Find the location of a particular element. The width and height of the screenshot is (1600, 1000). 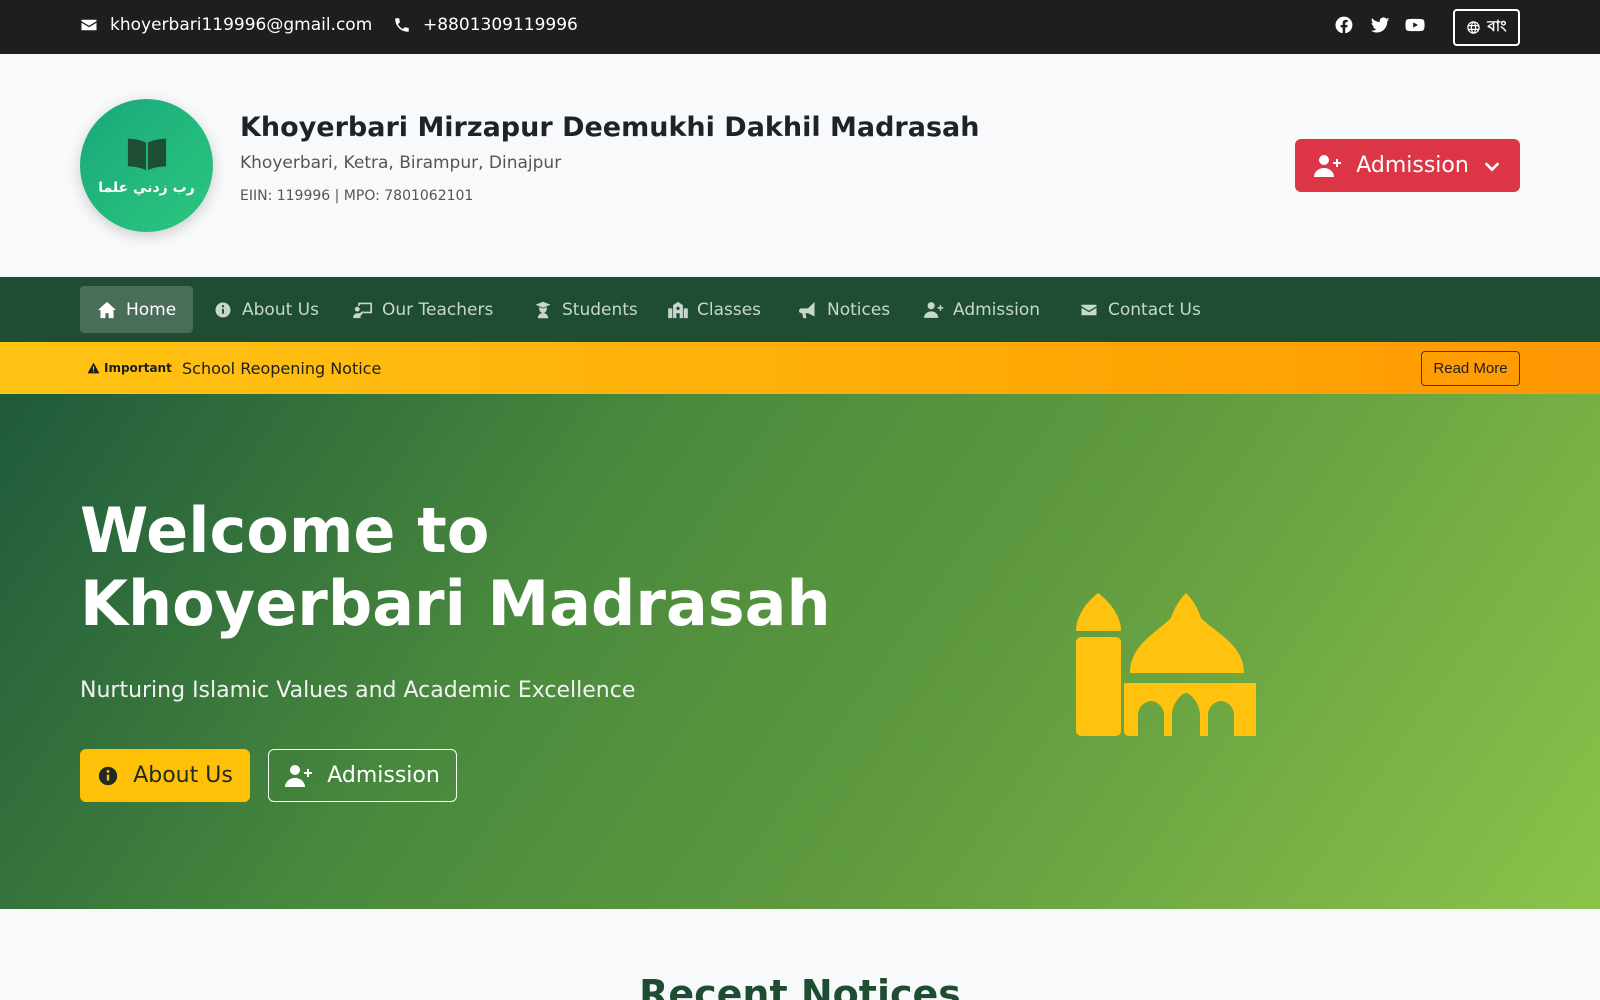

nav-item-about-us: About Us is located at coordinates (266, 309).